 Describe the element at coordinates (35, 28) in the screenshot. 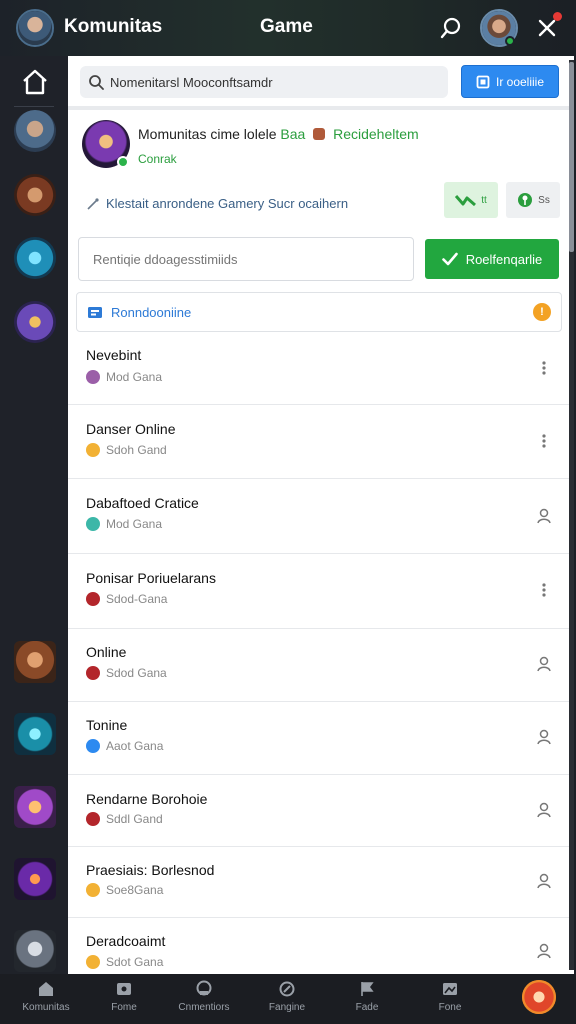

I see `user-avatar` at that location.